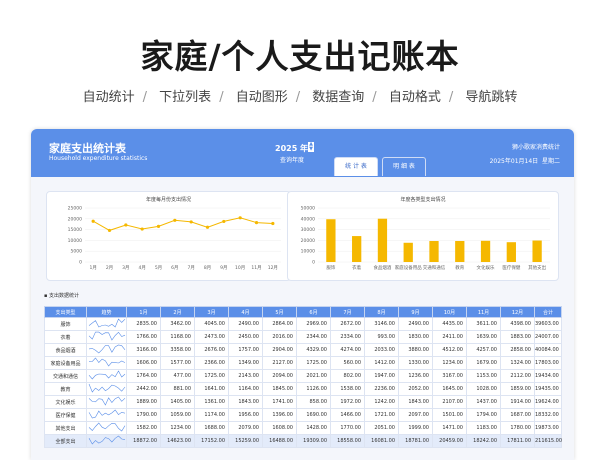  I want to click on table-cell: 16081.00, so click(381, 441).